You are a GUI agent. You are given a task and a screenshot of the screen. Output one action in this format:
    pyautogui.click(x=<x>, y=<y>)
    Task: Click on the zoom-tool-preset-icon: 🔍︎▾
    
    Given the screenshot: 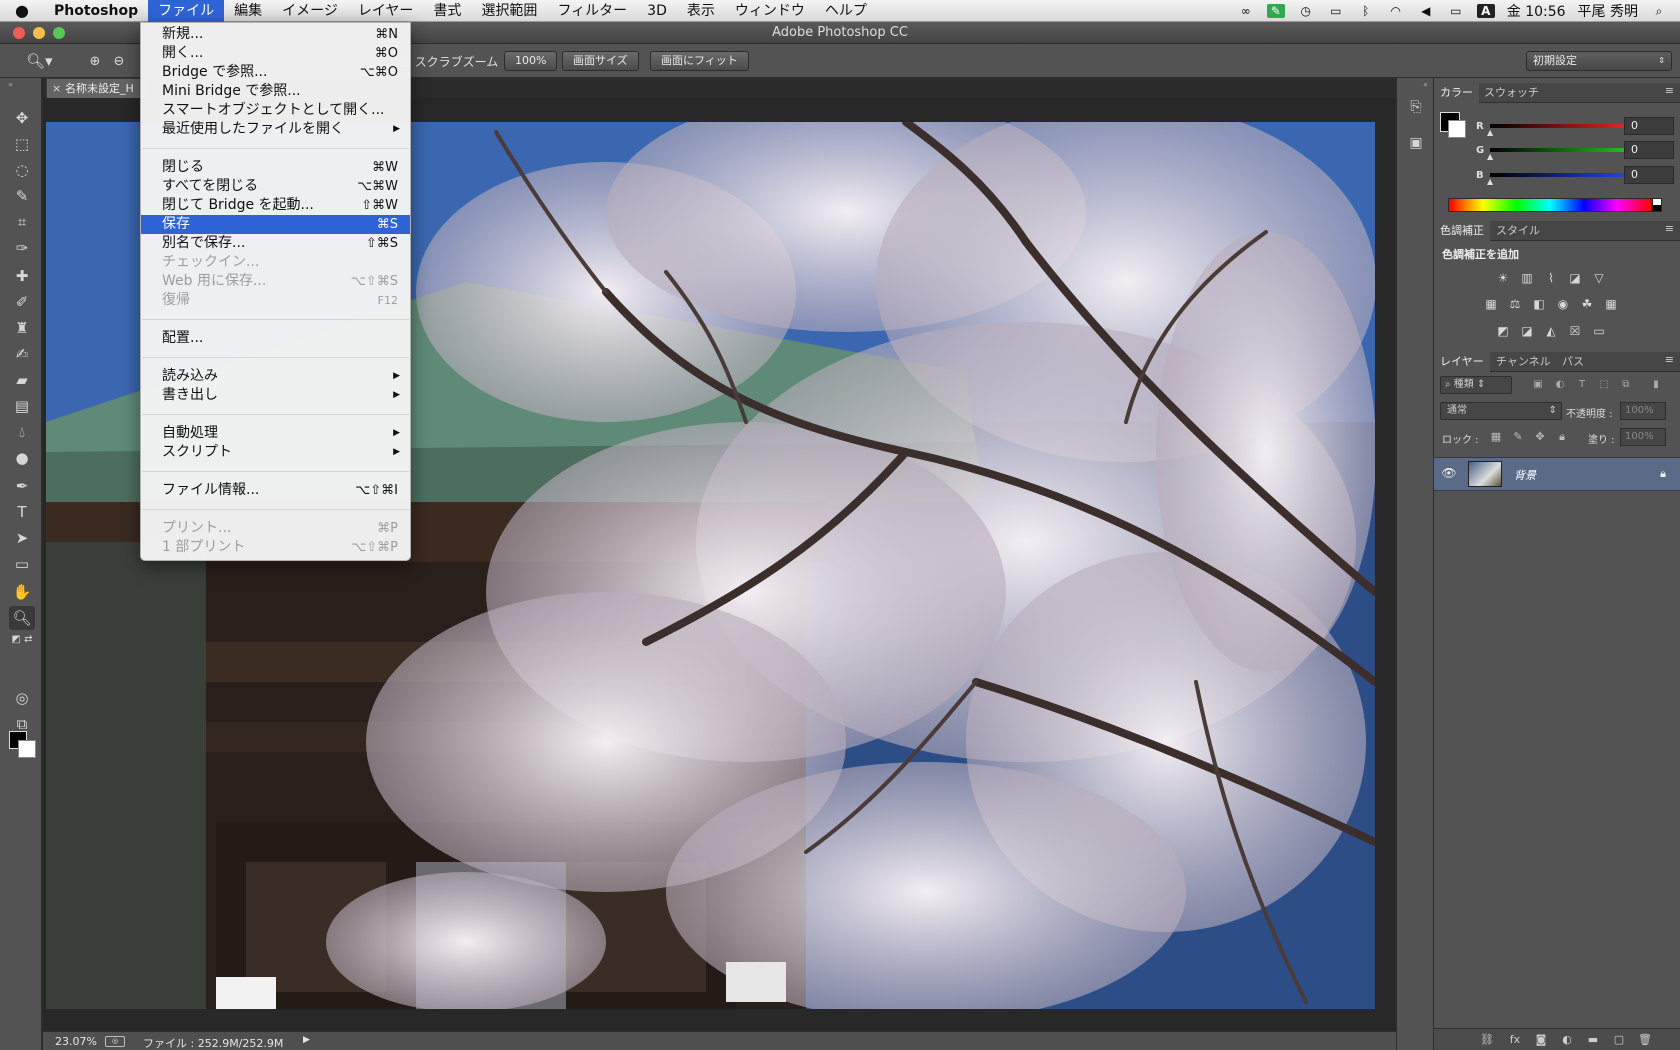 What is the action you would take?
    pyautogui.click(x=39, y=61)
    